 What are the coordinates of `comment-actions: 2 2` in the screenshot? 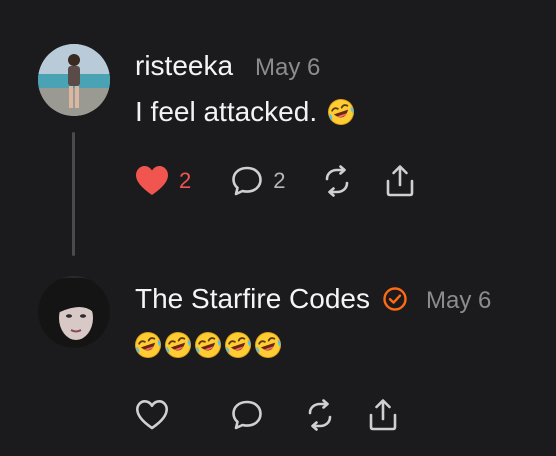 It's located at (275, 181).